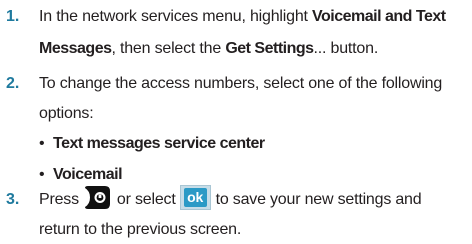  Describe the element at coordinates (346, 48) in the screenshot. I see `step-text: ... button.` at that location.